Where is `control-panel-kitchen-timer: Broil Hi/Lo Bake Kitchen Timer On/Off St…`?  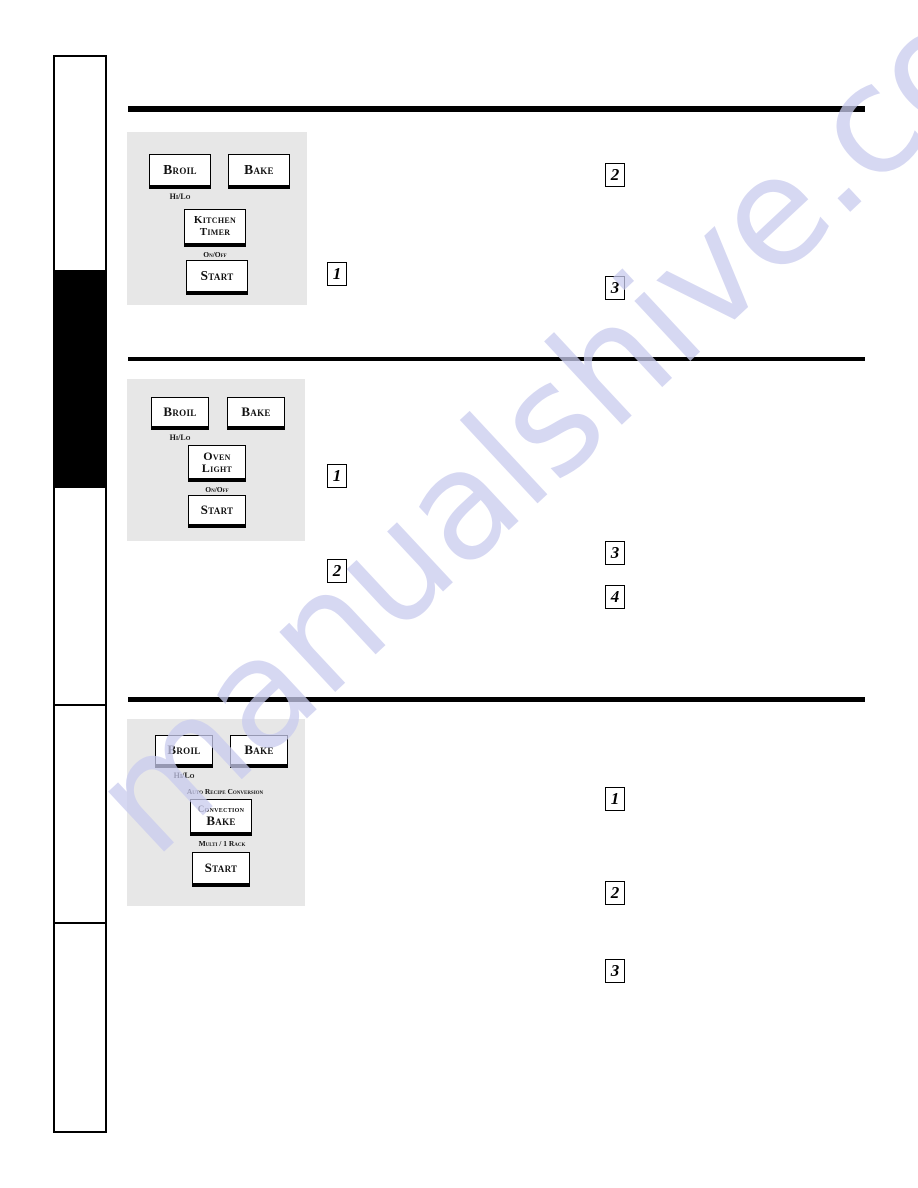
control-panel-kitchen-timer: Broil Hi/Lo Bake Kitchen Timer On/Off St… is located at coordinates (217, 218).